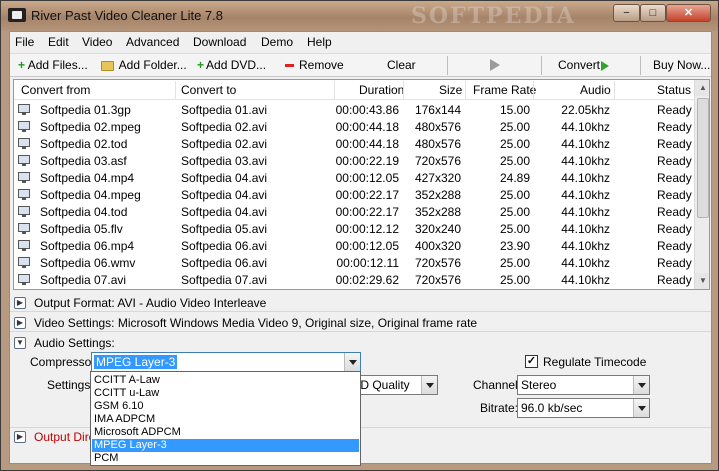 Image resolution: width=719 pixels, height=471 pixels. I want to click on maximize-button: □, so click(653, 13).